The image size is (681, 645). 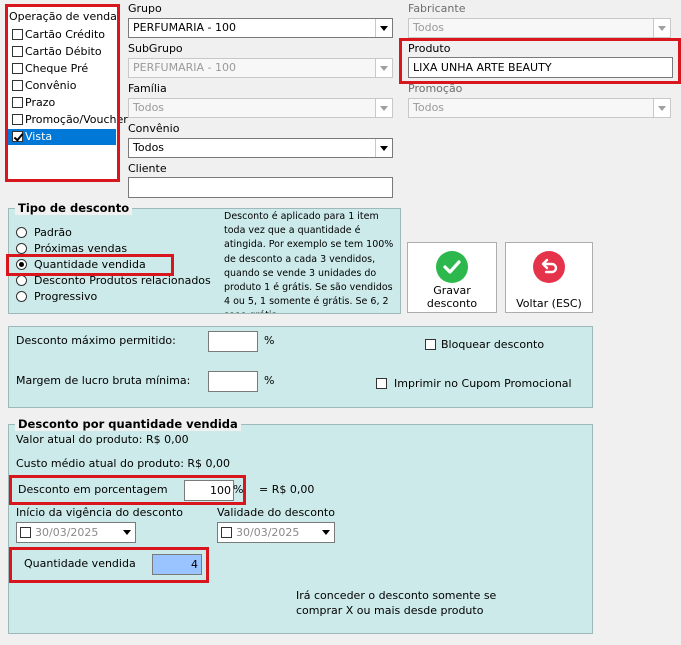 I want to click on print-coupon-checkbox, so click(x=381, y=383).